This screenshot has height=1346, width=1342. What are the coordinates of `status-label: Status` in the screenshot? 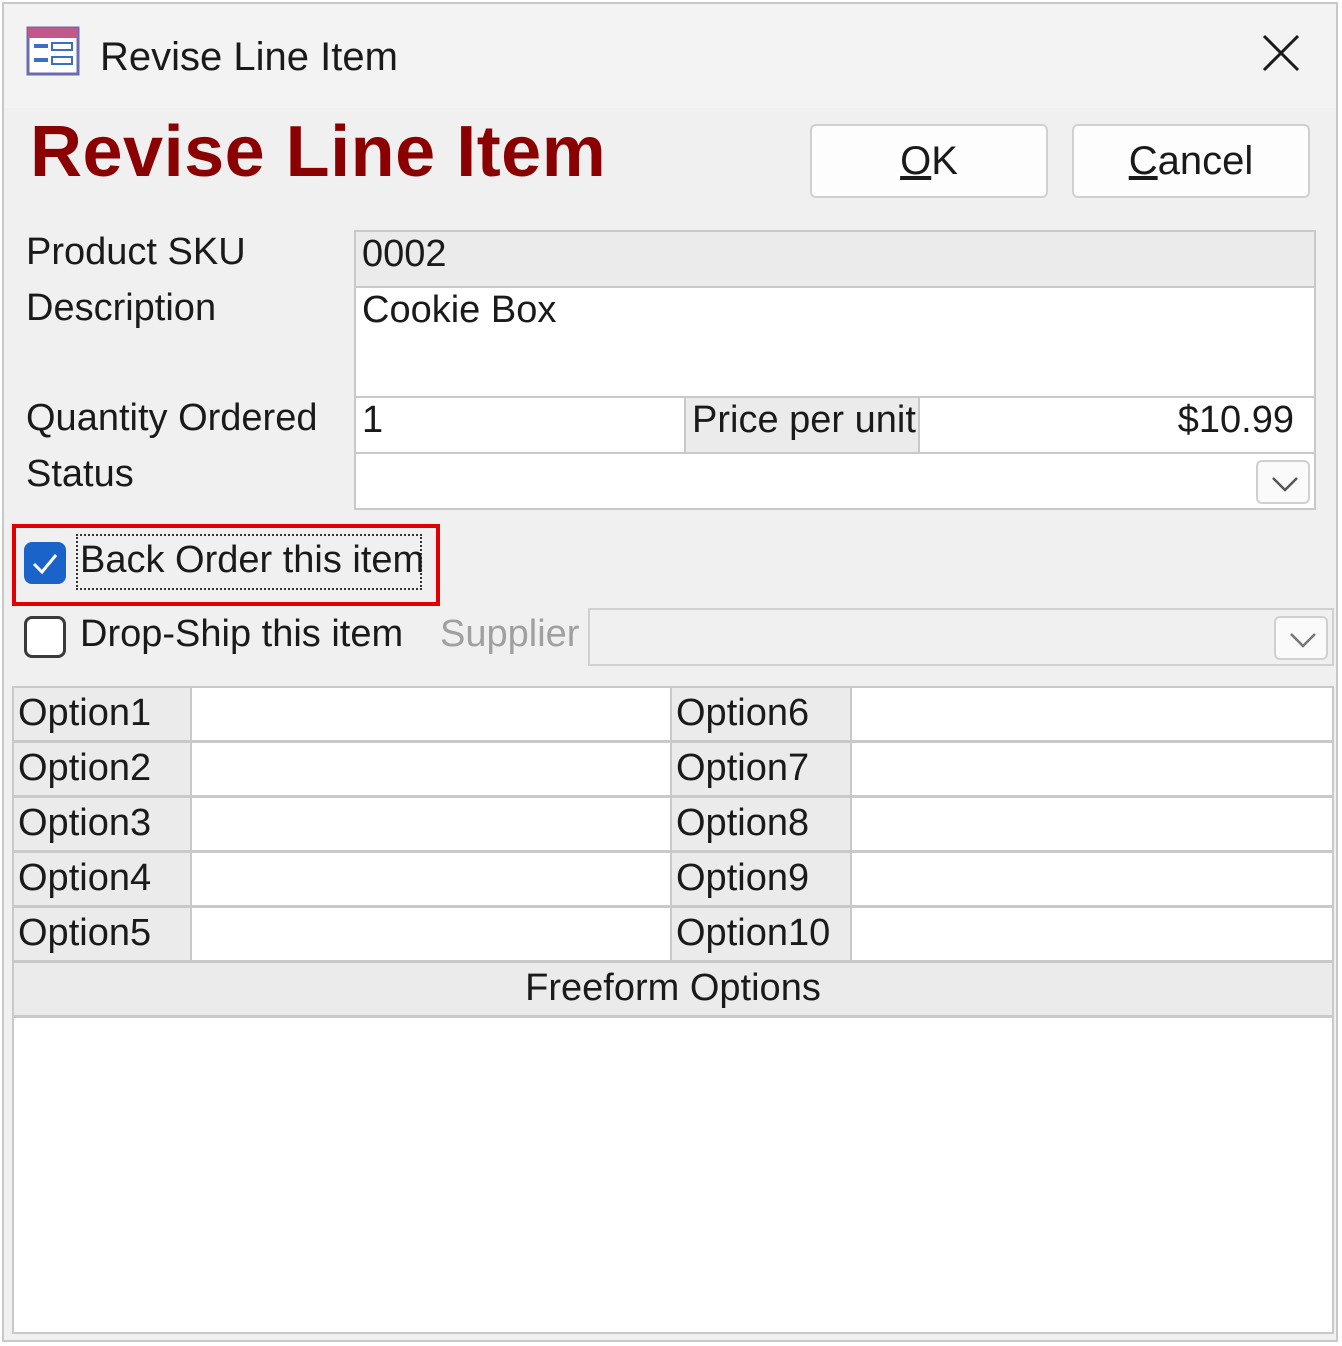 It's located at (80, 474).